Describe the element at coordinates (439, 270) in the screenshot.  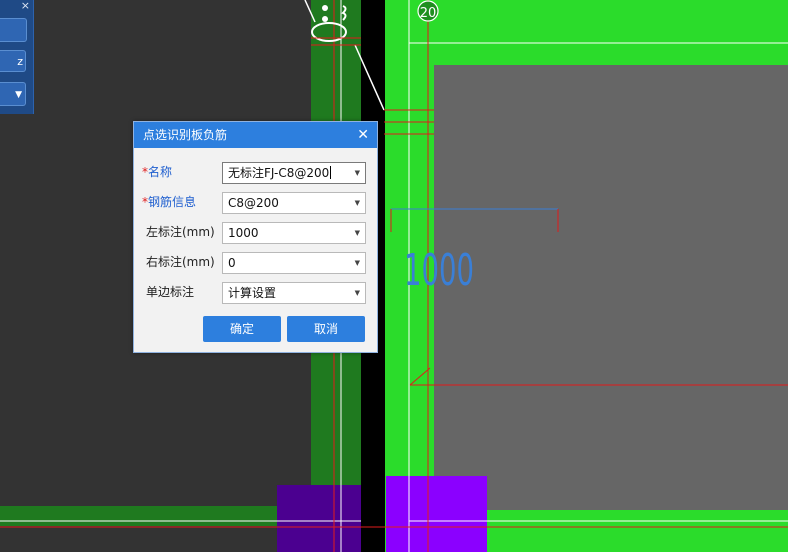
I see `dimension-text: 1000` at that location.